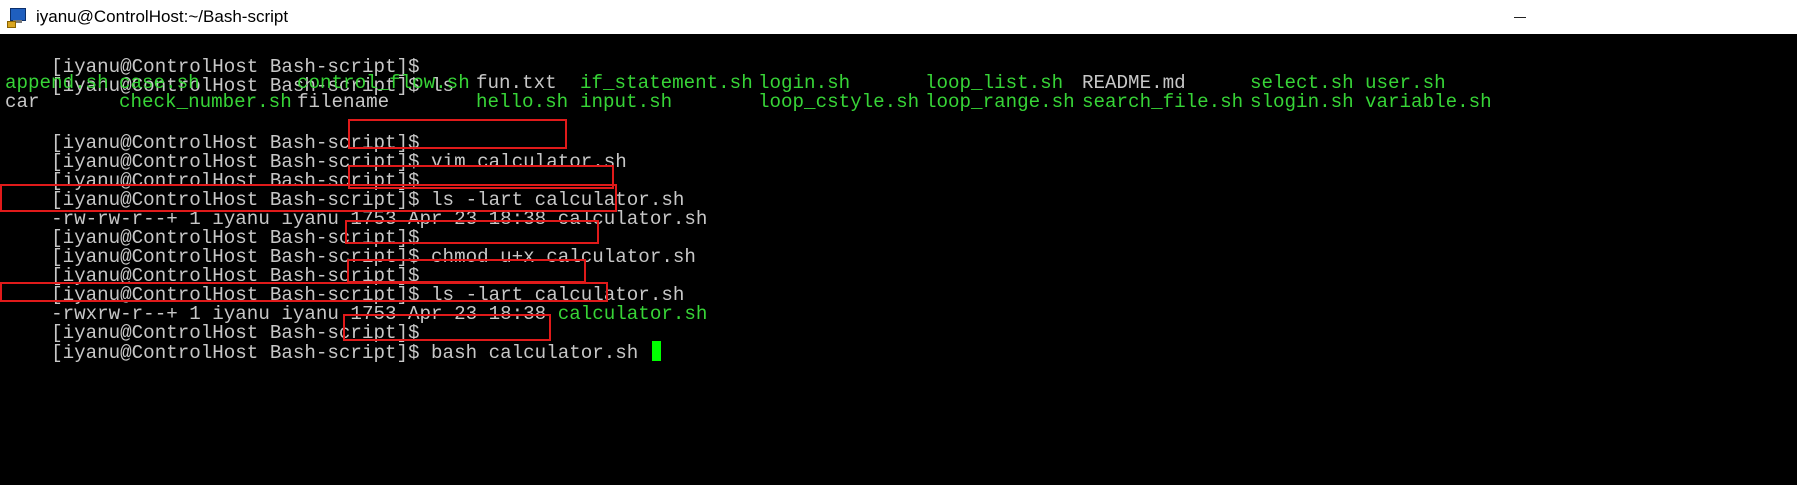 Image resolution: width=1797 pixels, height=485 pixels. Describe the element at coordinates (235, 353) in the screenshot. I see `prompt: [iyanu@ControlHost Bash-script]$` at that location.